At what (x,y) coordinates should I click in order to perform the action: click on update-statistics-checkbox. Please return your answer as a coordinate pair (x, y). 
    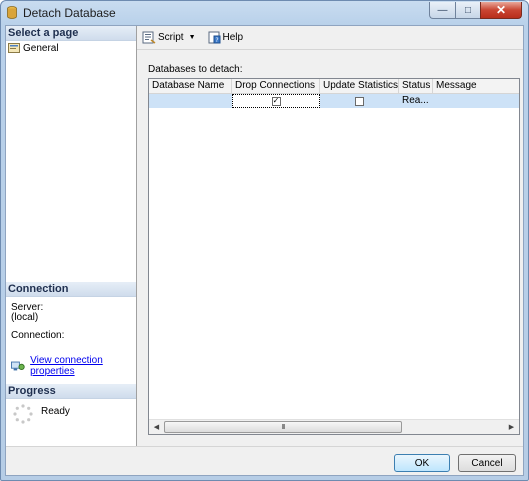
    Looking at the image, I should click on (359, 101).